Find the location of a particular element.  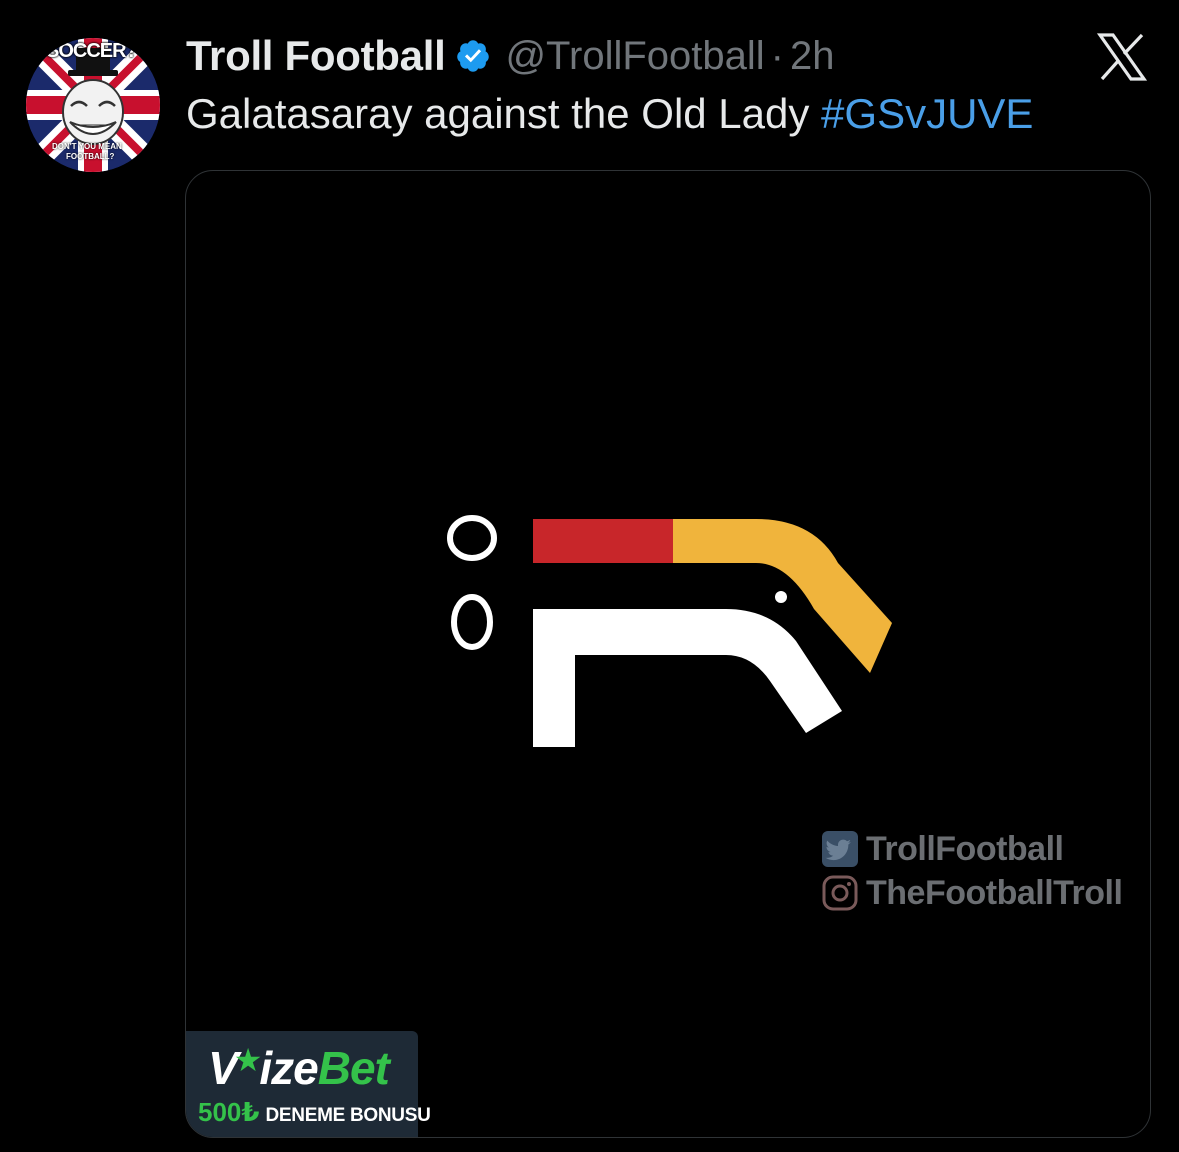

avatar-top-text: SOCCER? is located at coordinates (92, 51).